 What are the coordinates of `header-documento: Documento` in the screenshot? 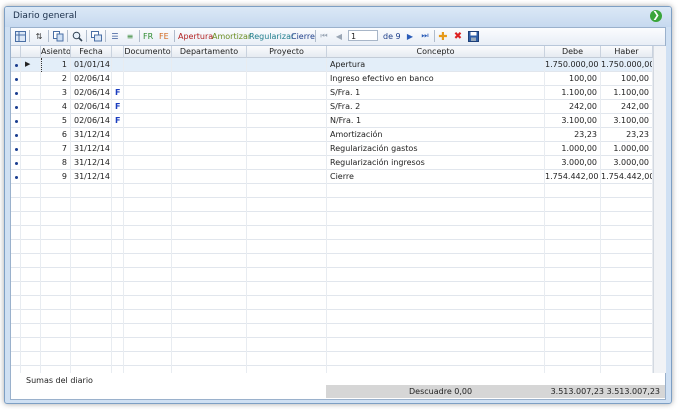 It's located at (148, 52).